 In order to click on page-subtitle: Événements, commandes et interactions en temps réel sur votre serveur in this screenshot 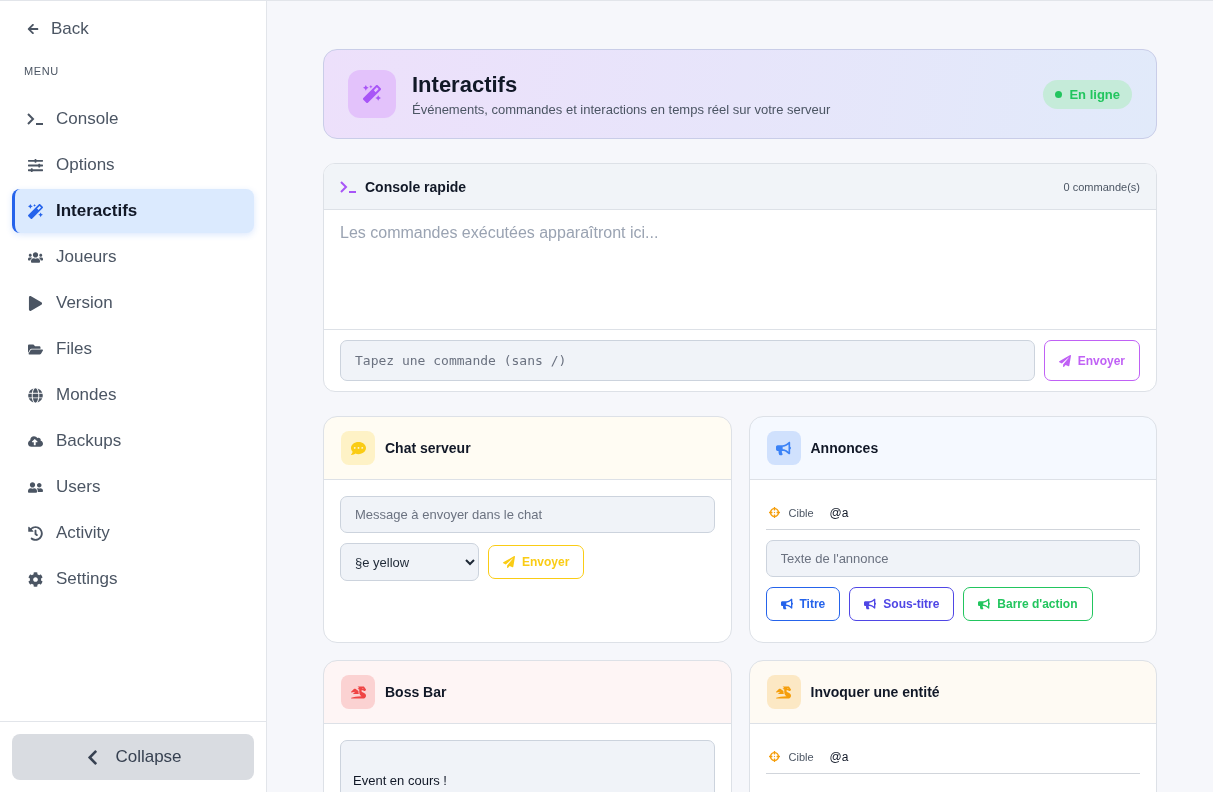, I will do `click(622, 109)`.